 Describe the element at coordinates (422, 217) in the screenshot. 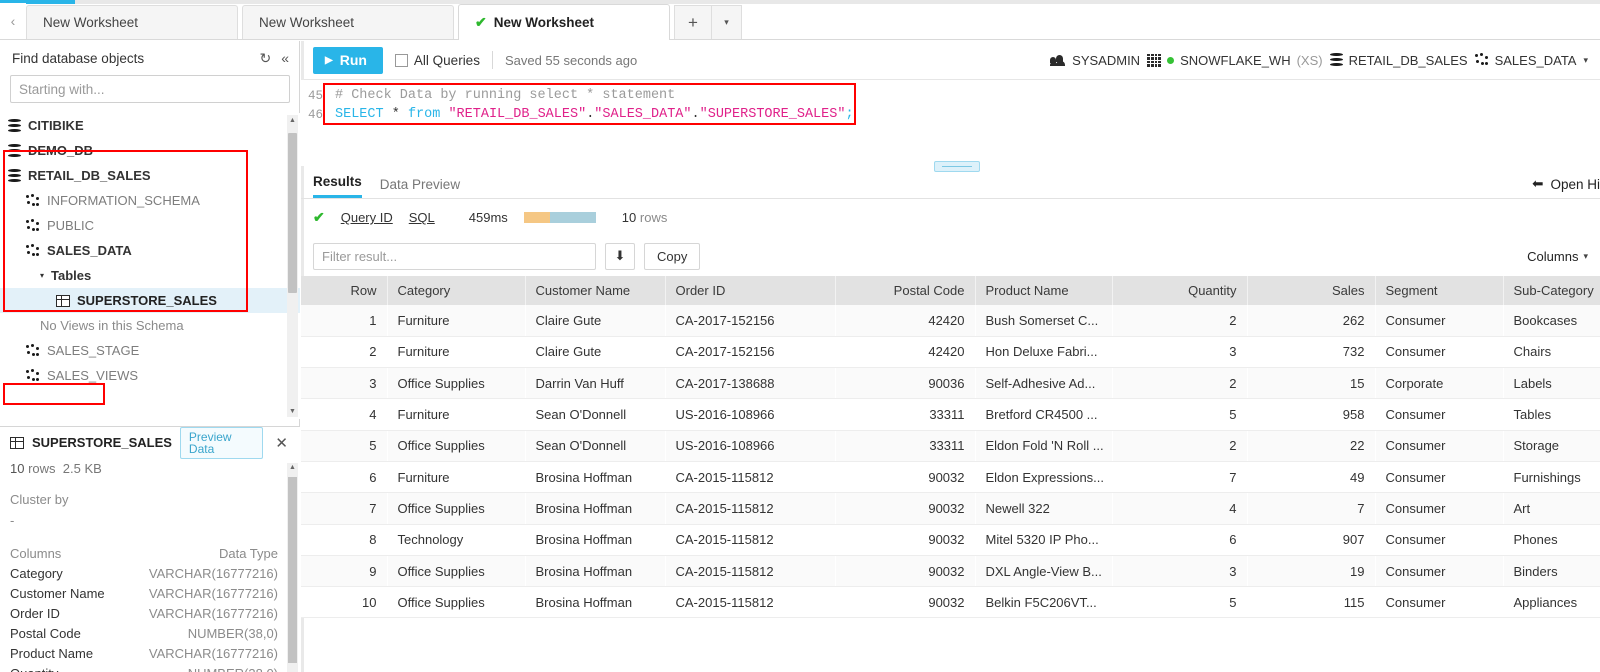

I see `sql-link: SQL` at that location.